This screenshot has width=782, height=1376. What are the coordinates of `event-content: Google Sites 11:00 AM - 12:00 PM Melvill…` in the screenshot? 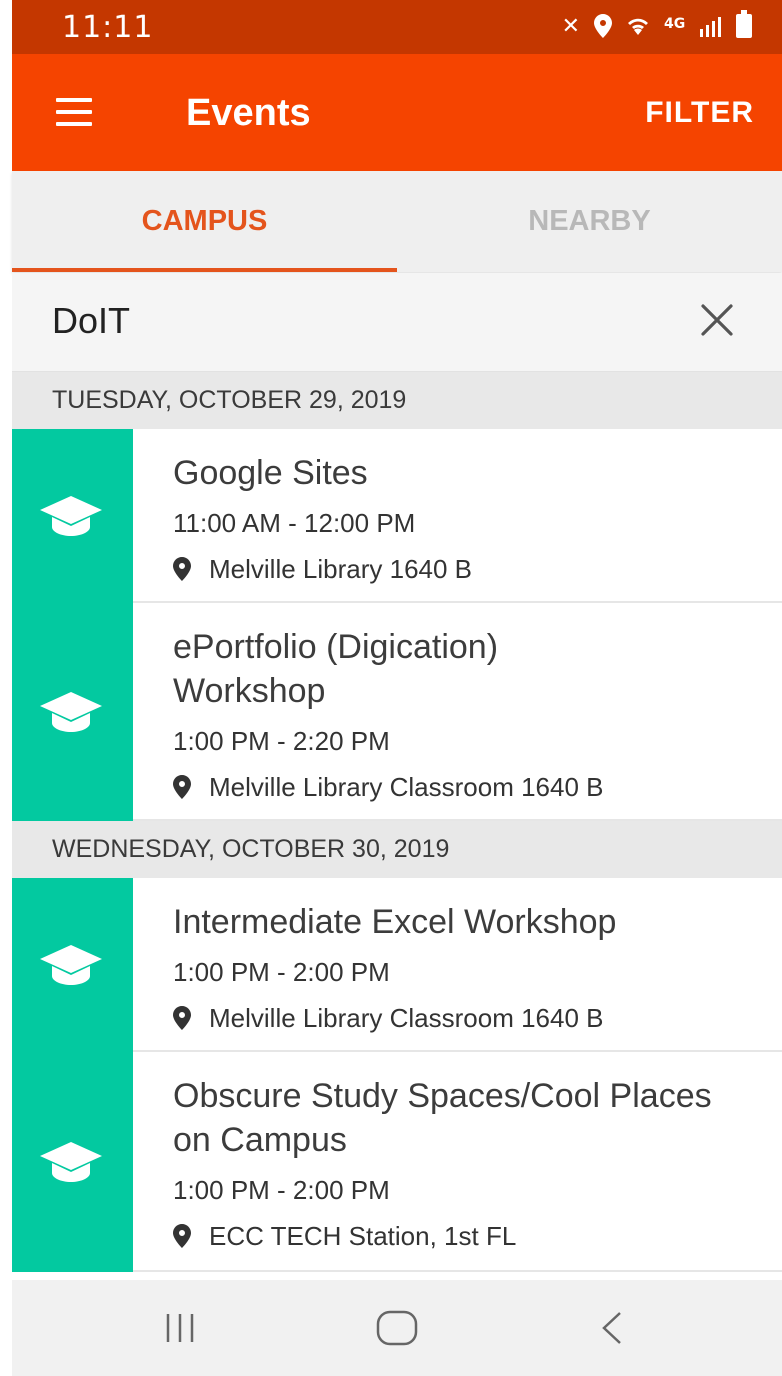 It's located at (457, 516).